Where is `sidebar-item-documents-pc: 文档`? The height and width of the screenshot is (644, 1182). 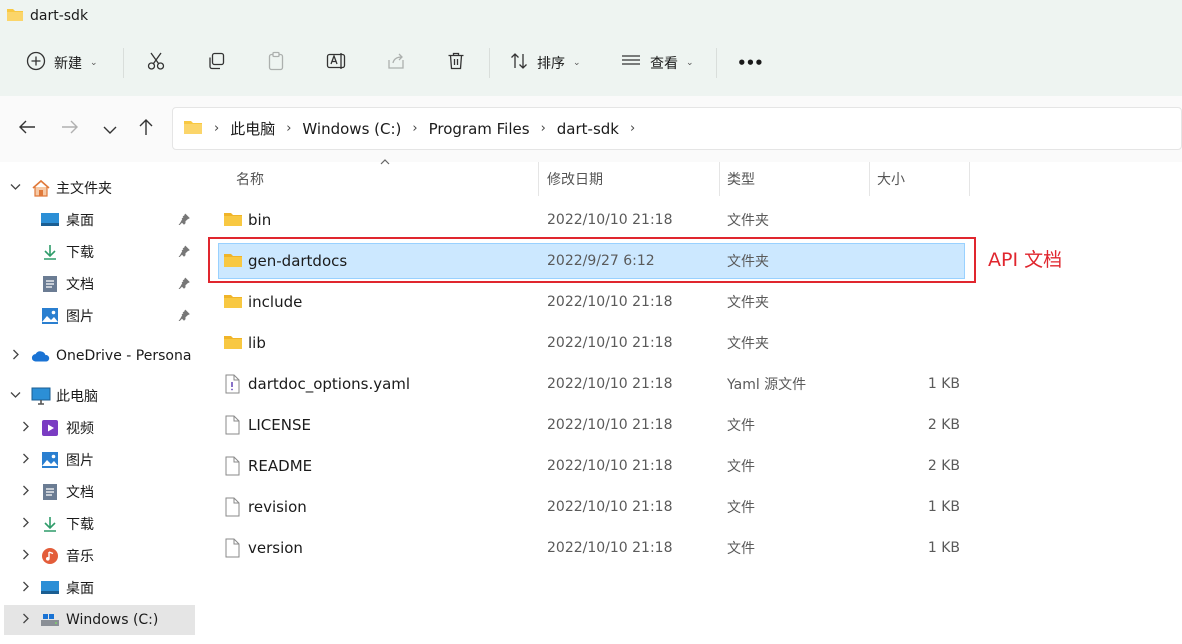
sidebar-item-documents-pc: 文档 is located at coordinates (98, 492).